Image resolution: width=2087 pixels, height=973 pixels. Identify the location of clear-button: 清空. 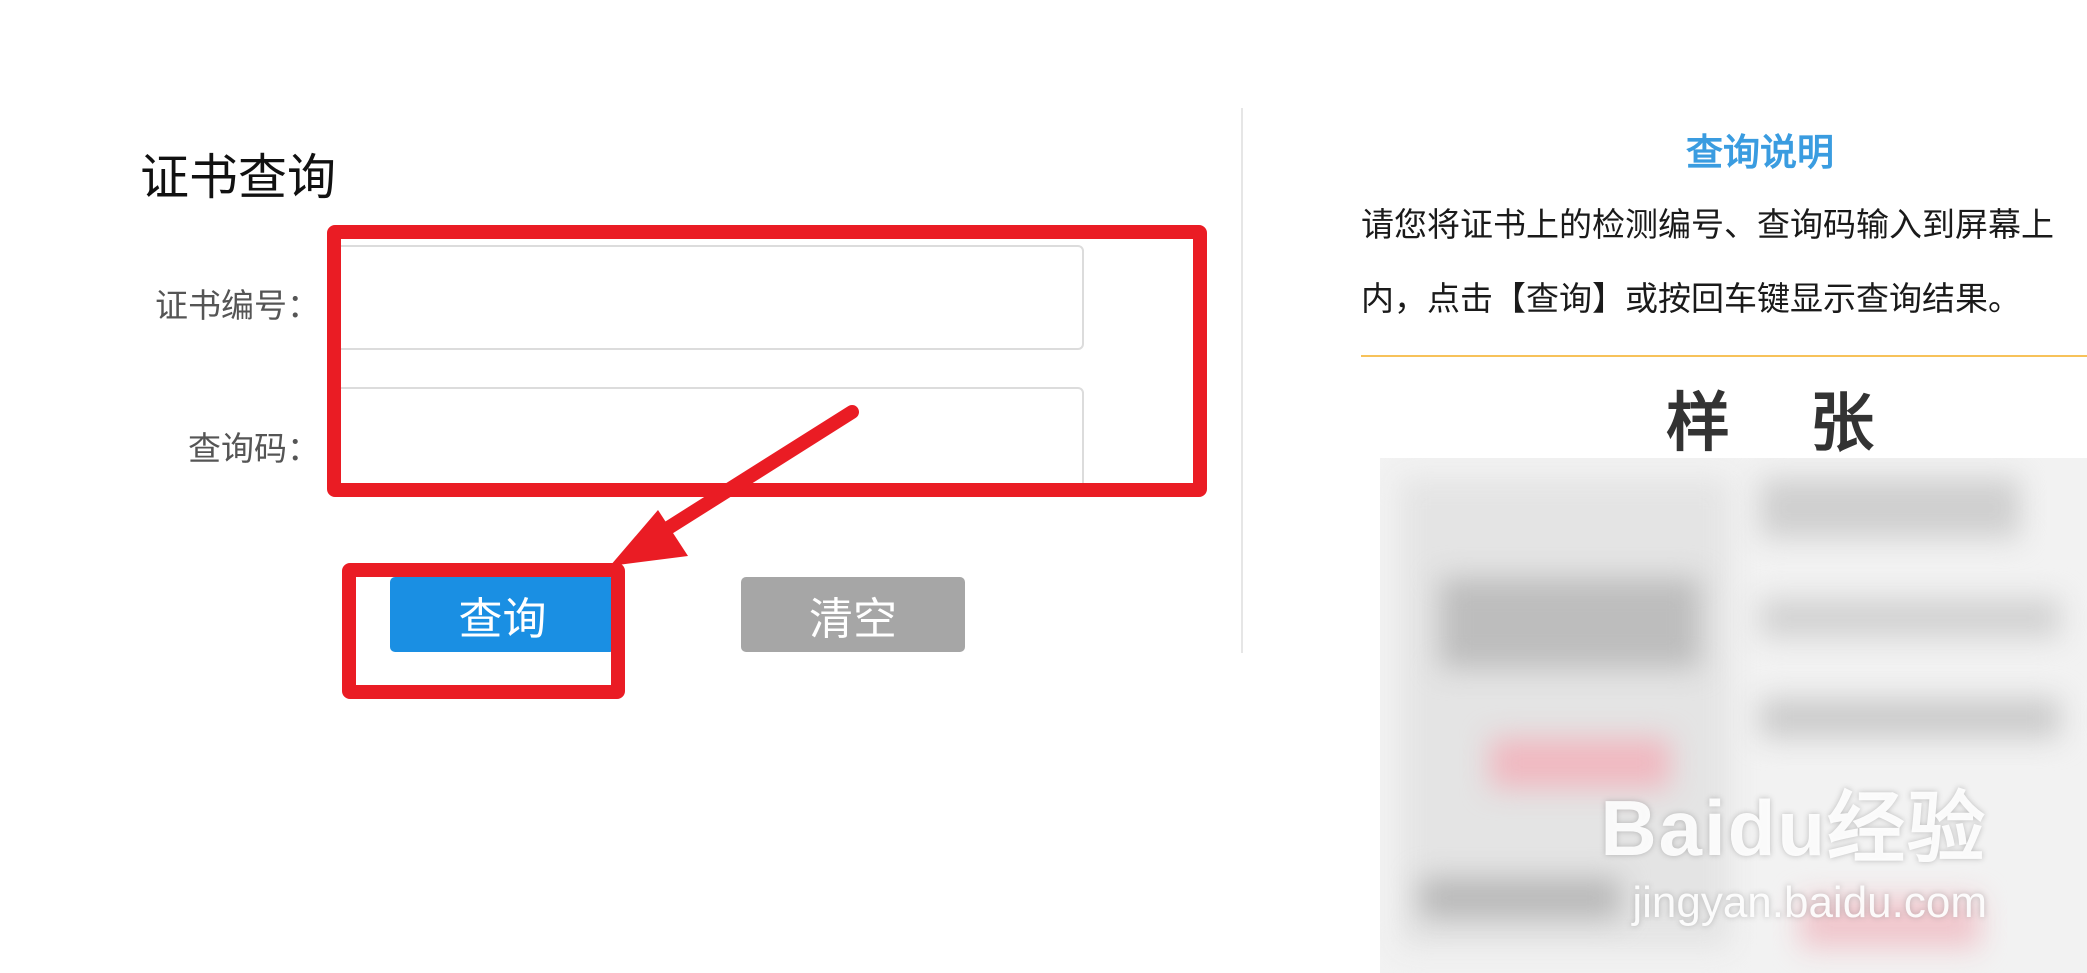
(853, 614).